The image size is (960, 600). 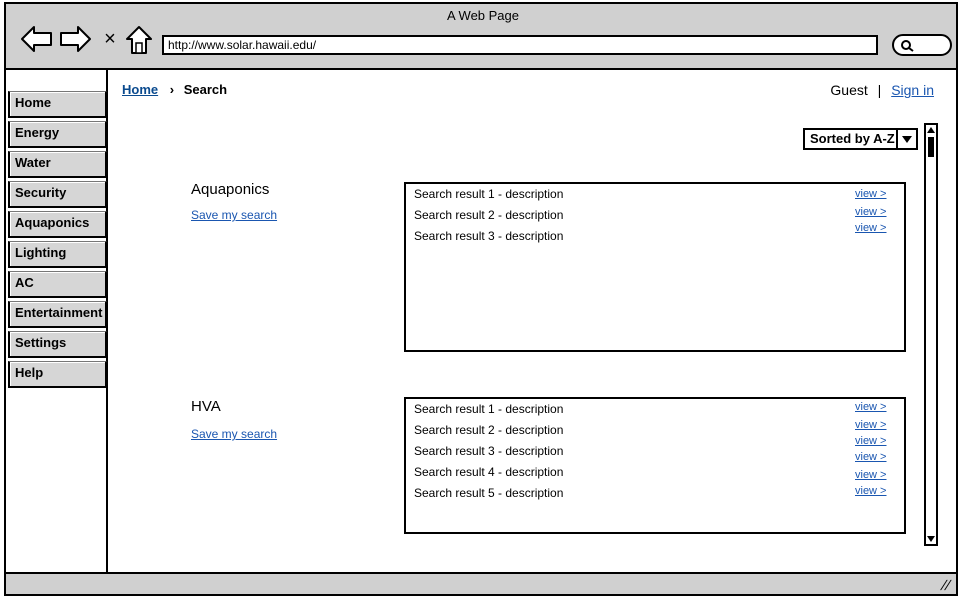 What do you see at coordinates (5, 321) in the screenshot?
I see `frame-border-left` at bounding box center [5, 321].